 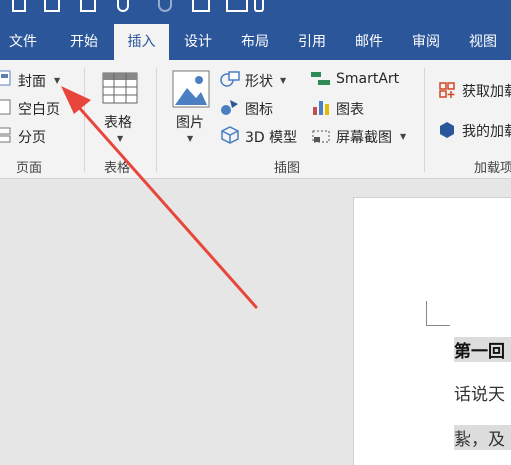 I want to click on new-document-icon, so click(x=52, y=6).